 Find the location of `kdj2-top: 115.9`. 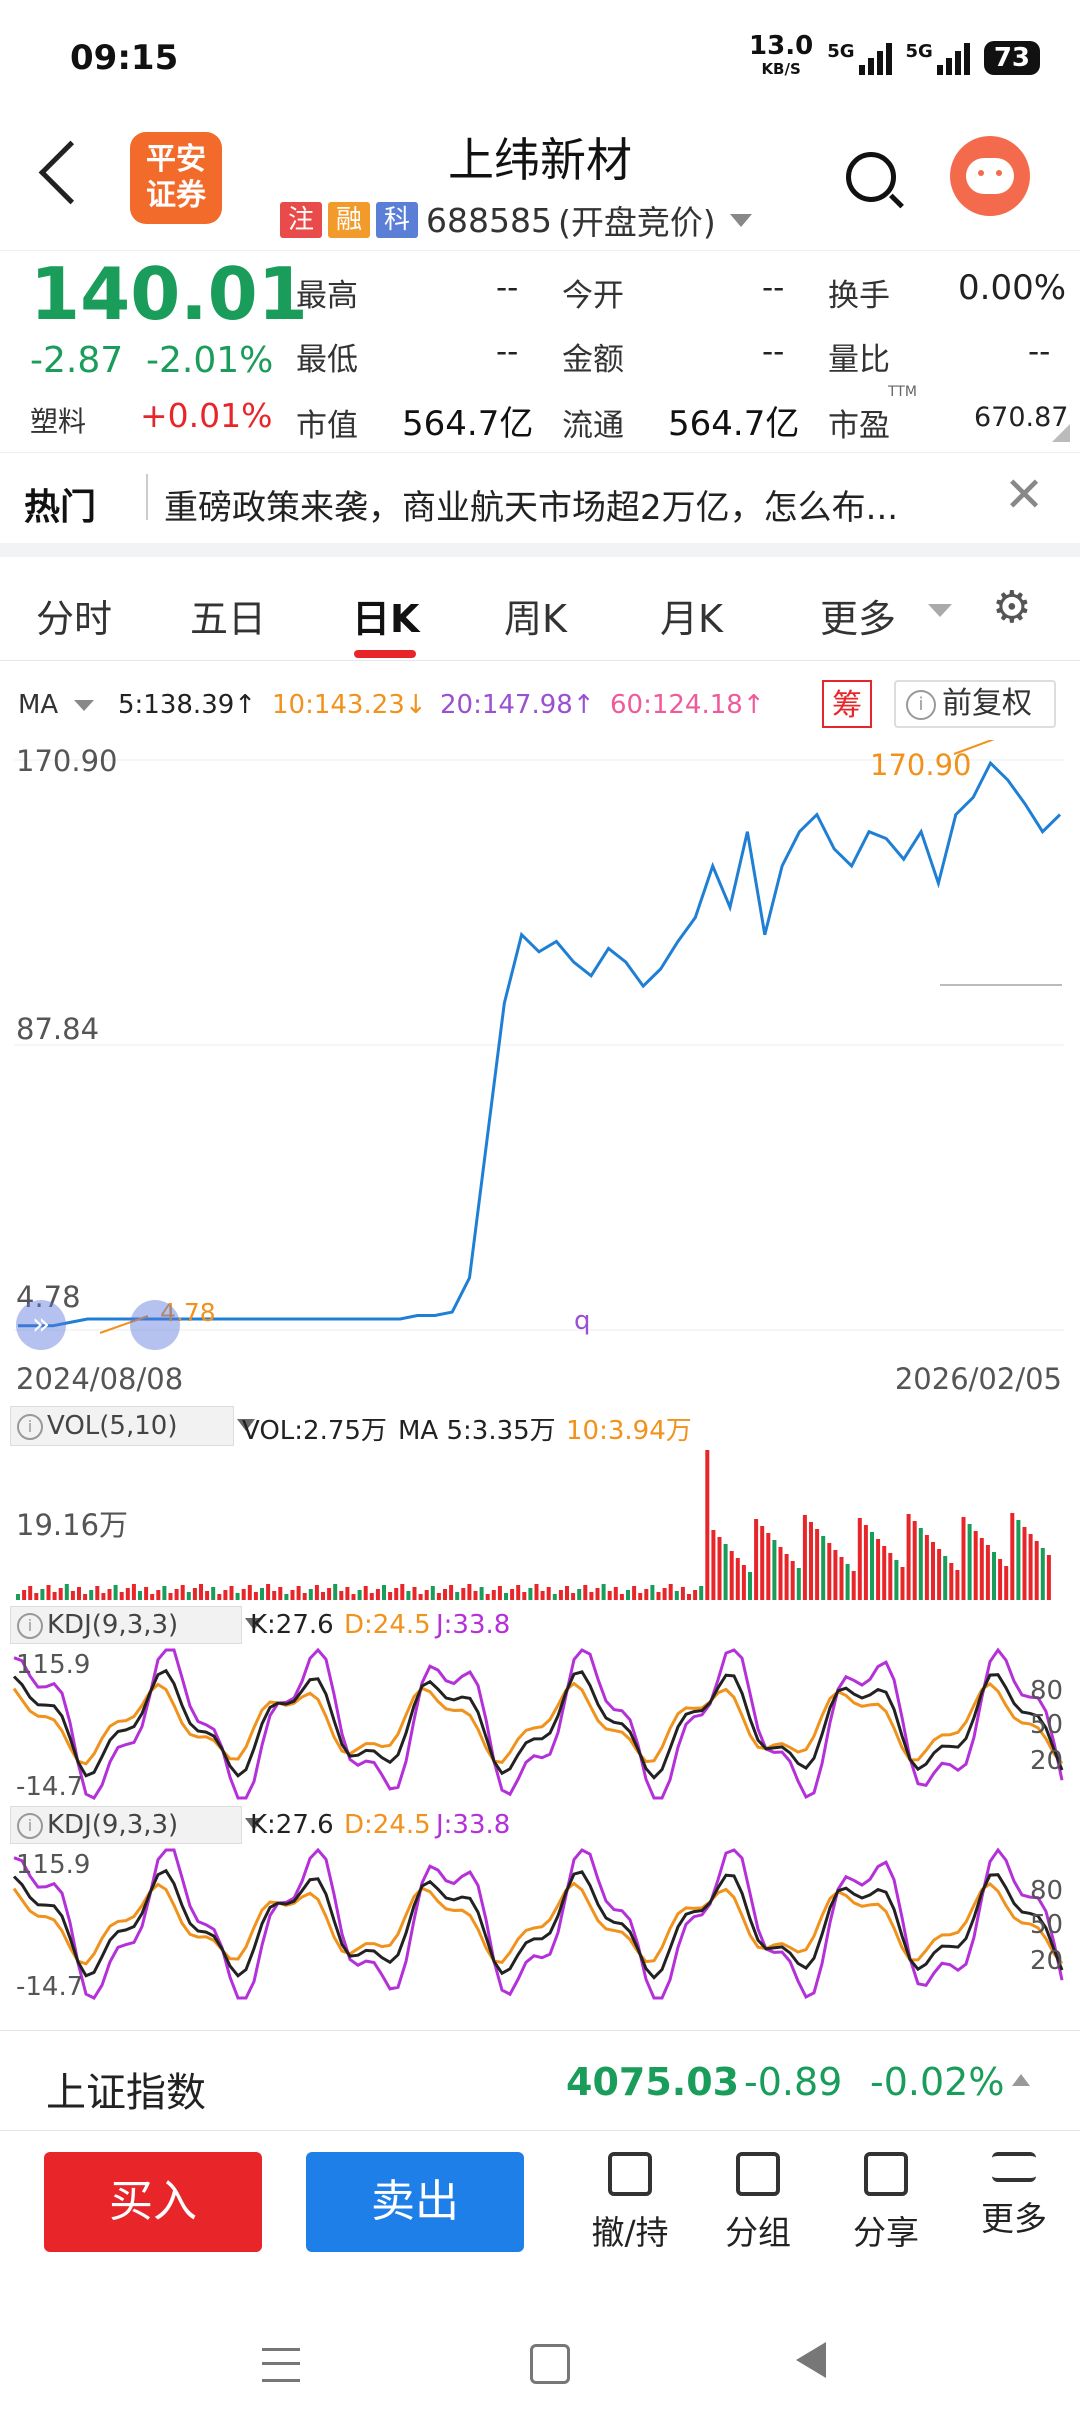

kdj2-top: 115.9 is located at coordinates (53, 1865).